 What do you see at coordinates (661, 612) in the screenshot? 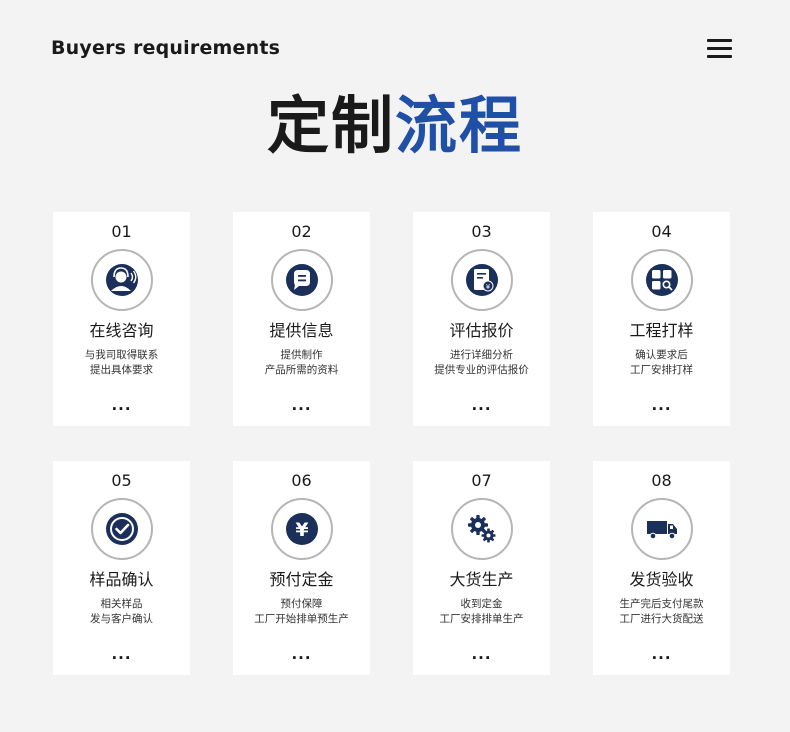
I see `step-description: 生产完后支付尾款 工厂进行大货配送` at bounding box center [661, 612].